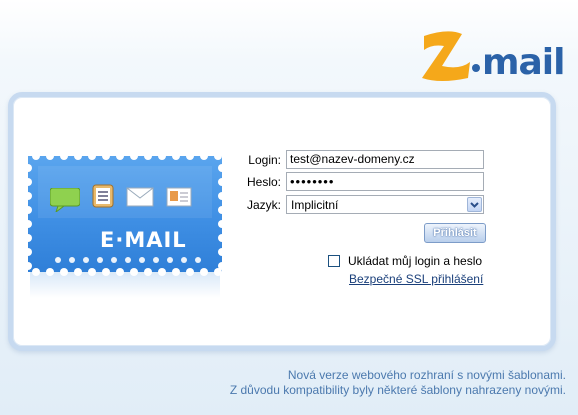  Describe the element at coordinates (385, 181) in the screenshot. I see `password-input: ••••••••` at that location.